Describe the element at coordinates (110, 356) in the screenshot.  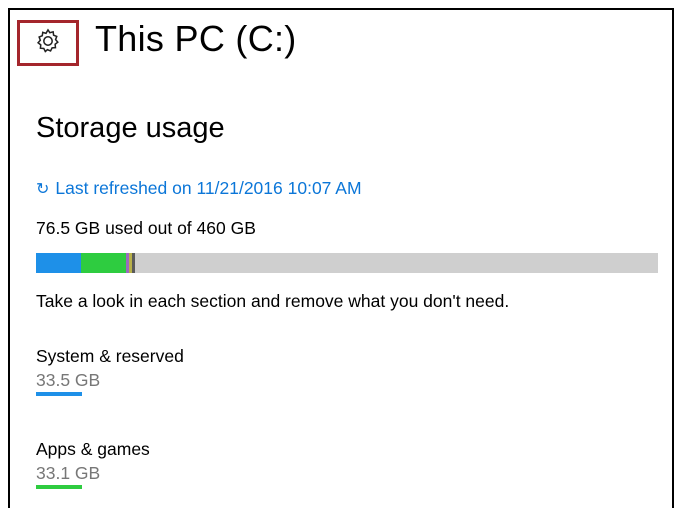
I see `category-name: System & reserved` at that location.